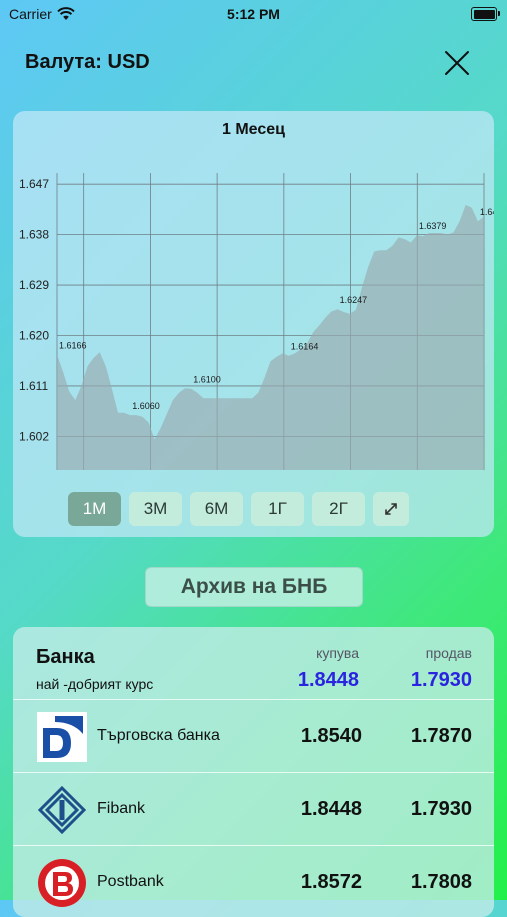 The height and width of the screenshot is (917, 507). What do you see at coordinates (34, 285) in the screenshot?
I see `y-tick-label: 1.629` at bounding box center [34, 285].